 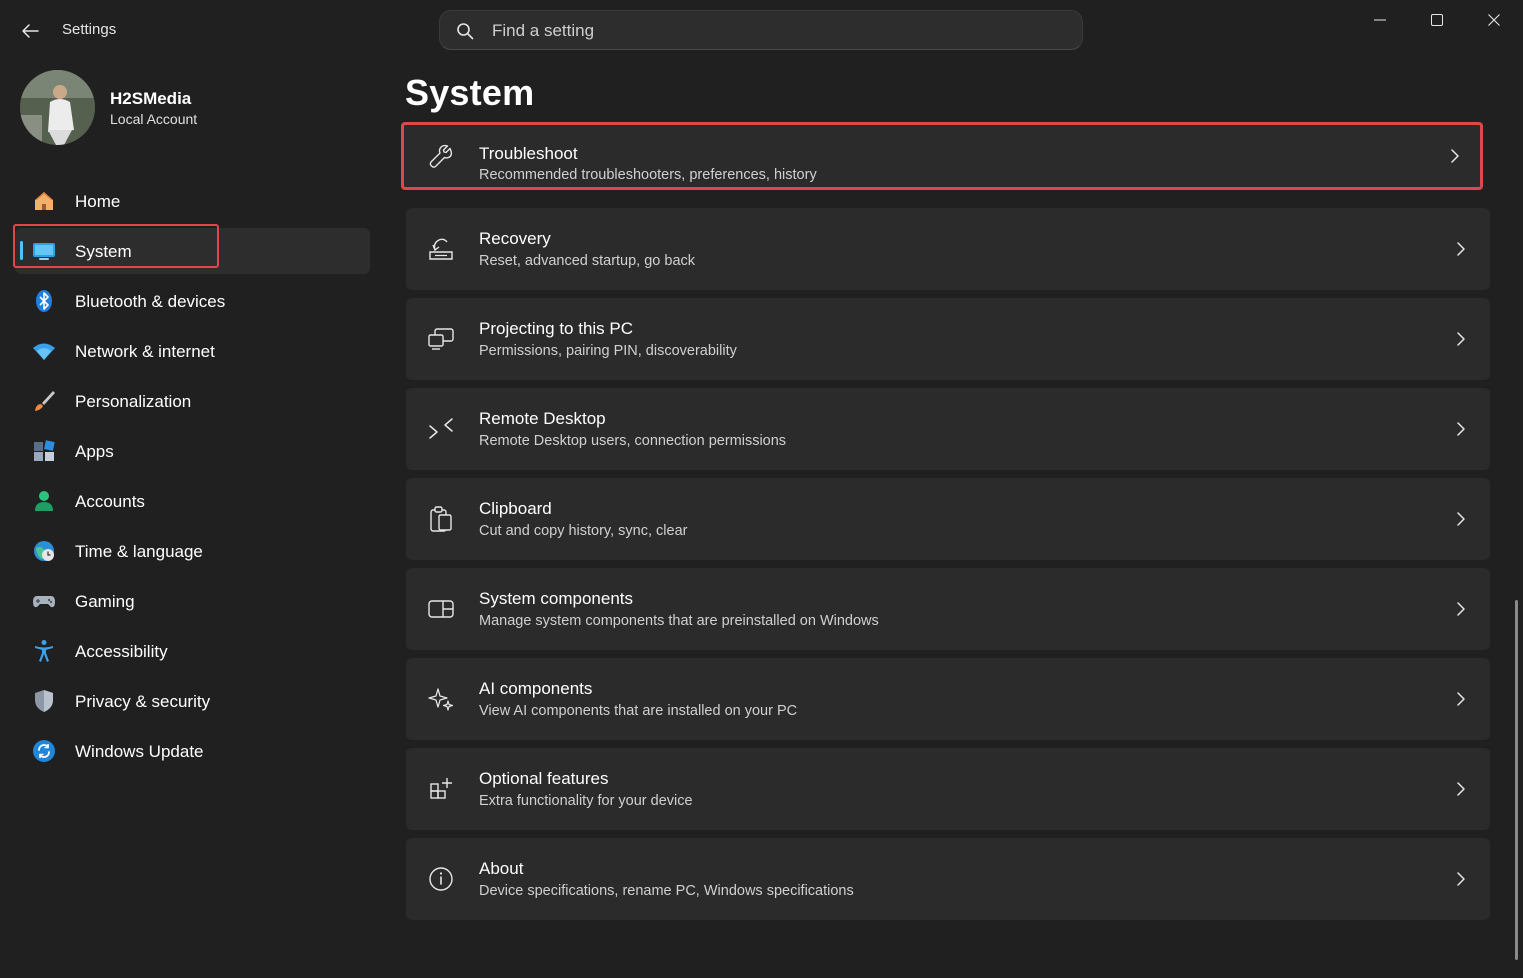 I want to click on card-title: Remote Desktop, so click(x=542, y=418).